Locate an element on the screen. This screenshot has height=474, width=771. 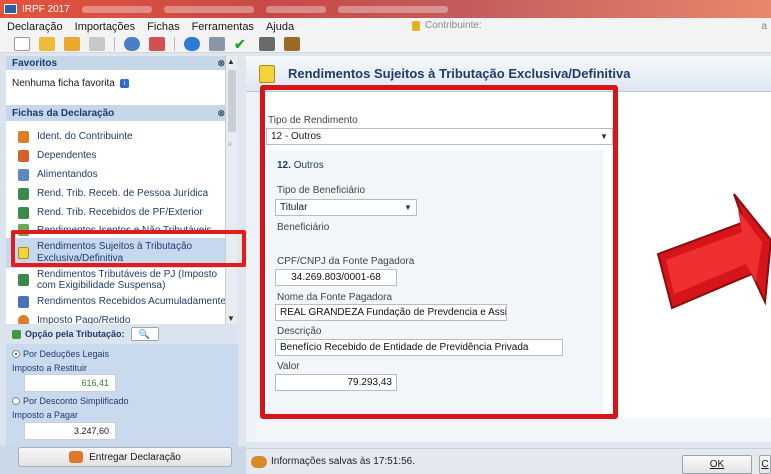
title-bar: IRPF 2017 is located at coordinates (385, 9).